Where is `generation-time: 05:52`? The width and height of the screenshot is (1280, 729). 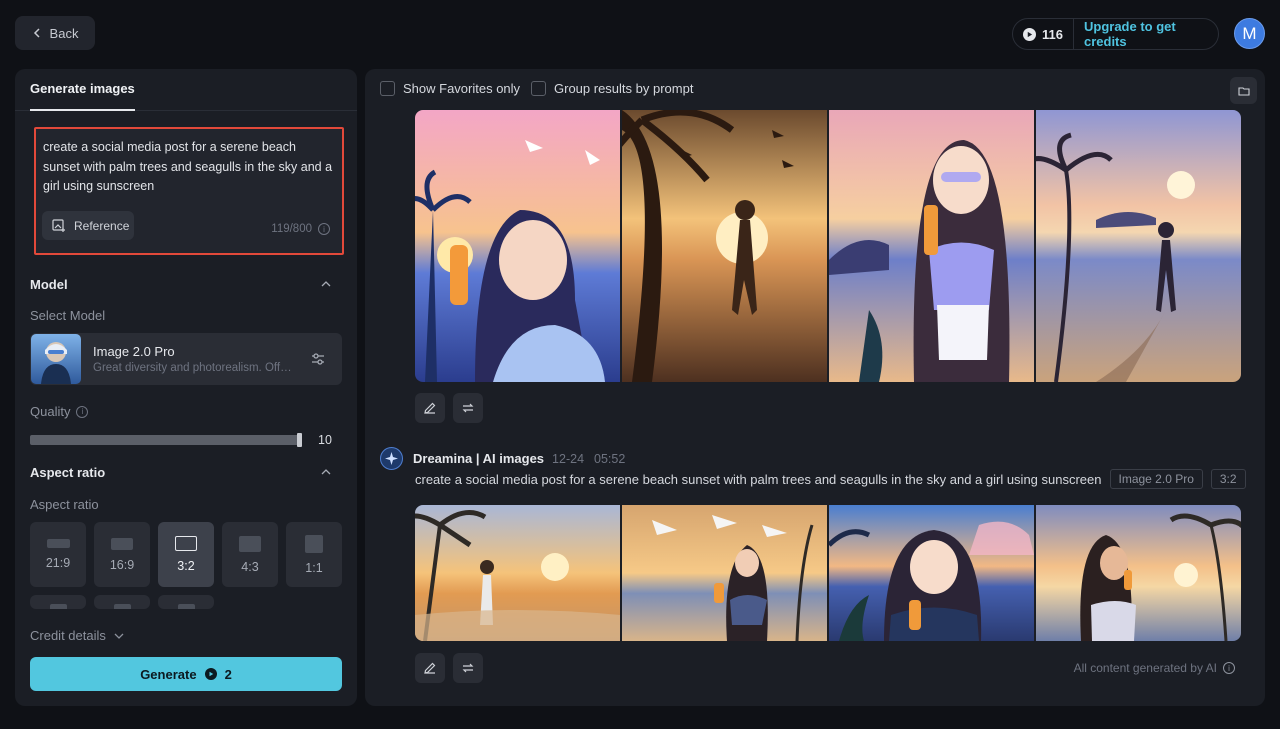
generation-time: 05:52 is located at coordinates (610, 458).